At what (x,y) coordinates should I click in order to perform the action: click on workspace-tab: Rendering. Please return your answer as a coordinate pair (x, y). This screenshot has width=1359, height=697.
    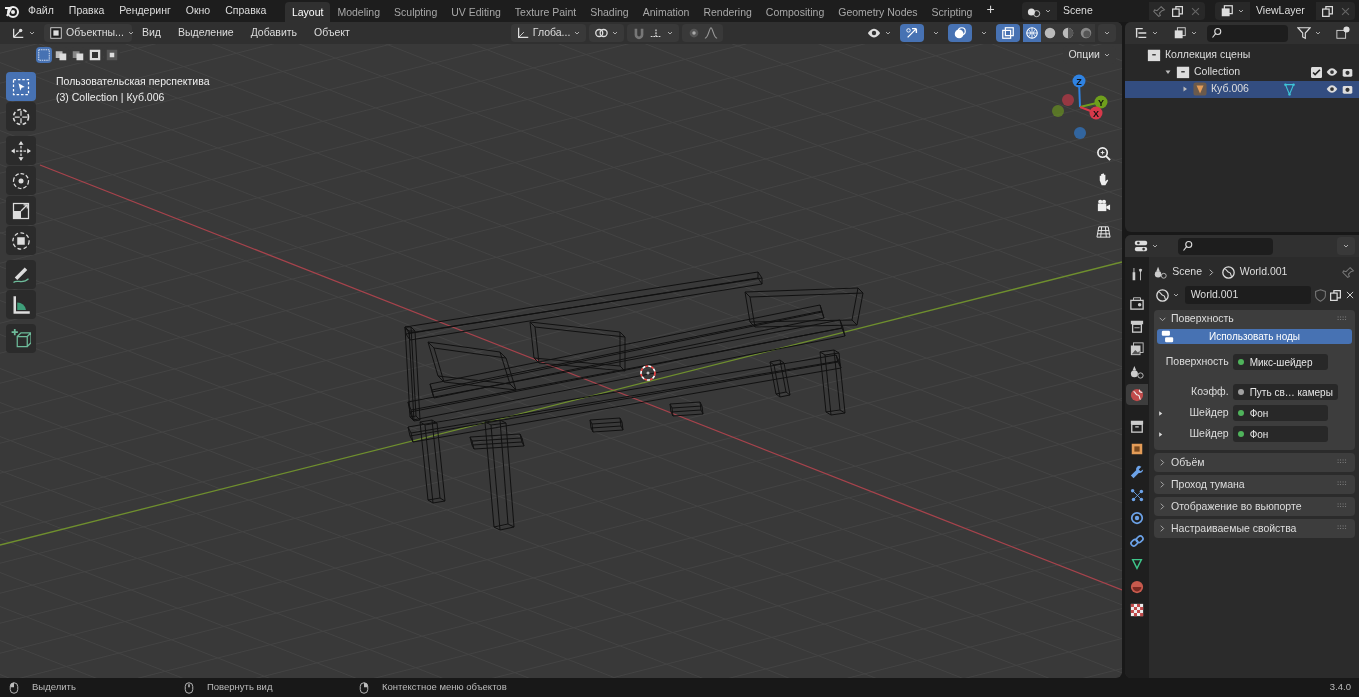
    Looking at the image, I should click on (727, 12).